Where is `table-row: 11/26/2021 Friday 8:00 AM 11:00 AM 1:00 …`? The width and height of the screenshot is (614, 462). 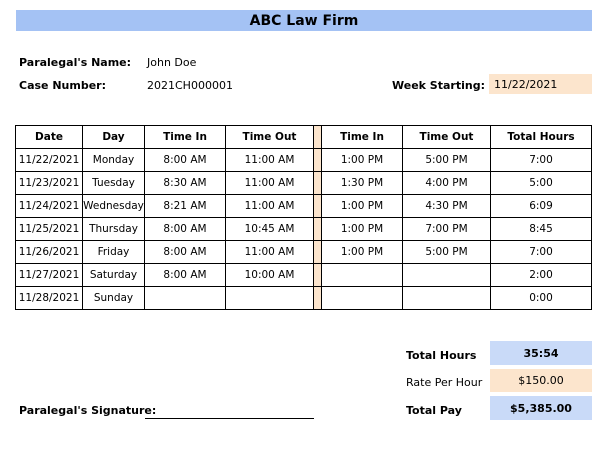
table-row: 11/26/2021 Friday 8:00 AM 11:00 AM 1:00 … is located at coordinates (303, 252).